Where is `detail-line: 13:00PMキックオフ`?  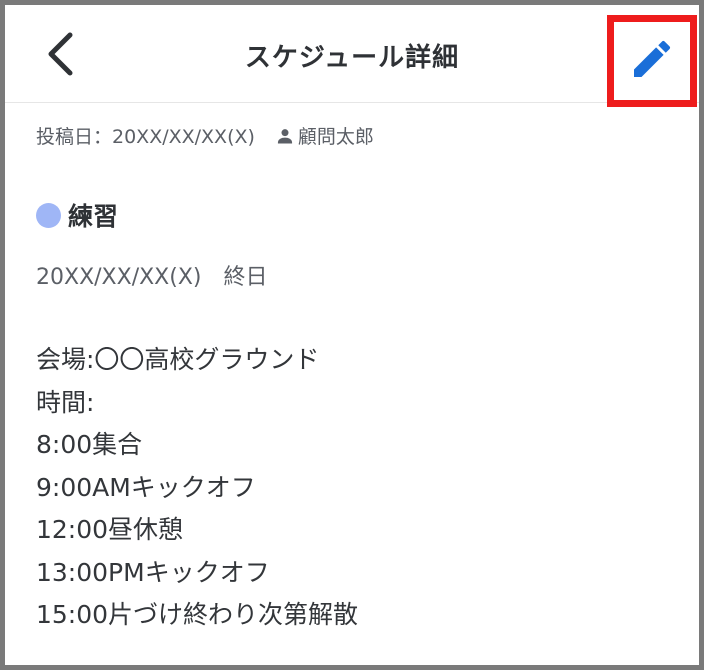 detail-line: 13:00PMキックオフ is located at coordinates (153, 572).